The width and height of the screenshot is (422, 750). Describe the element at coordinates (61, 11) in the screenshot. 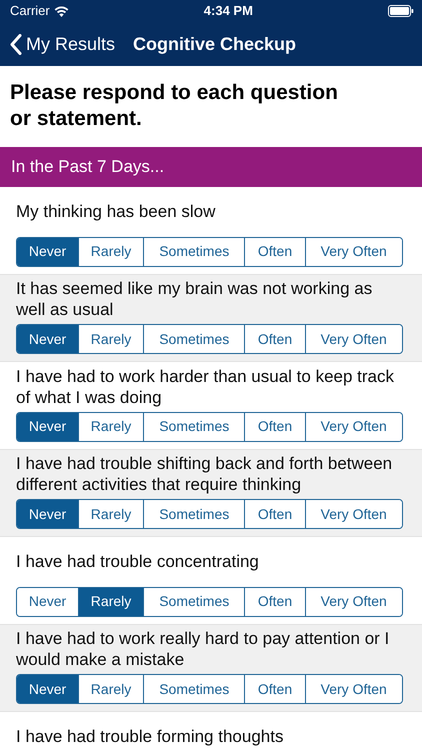

I see `wifi-icon` at that location.